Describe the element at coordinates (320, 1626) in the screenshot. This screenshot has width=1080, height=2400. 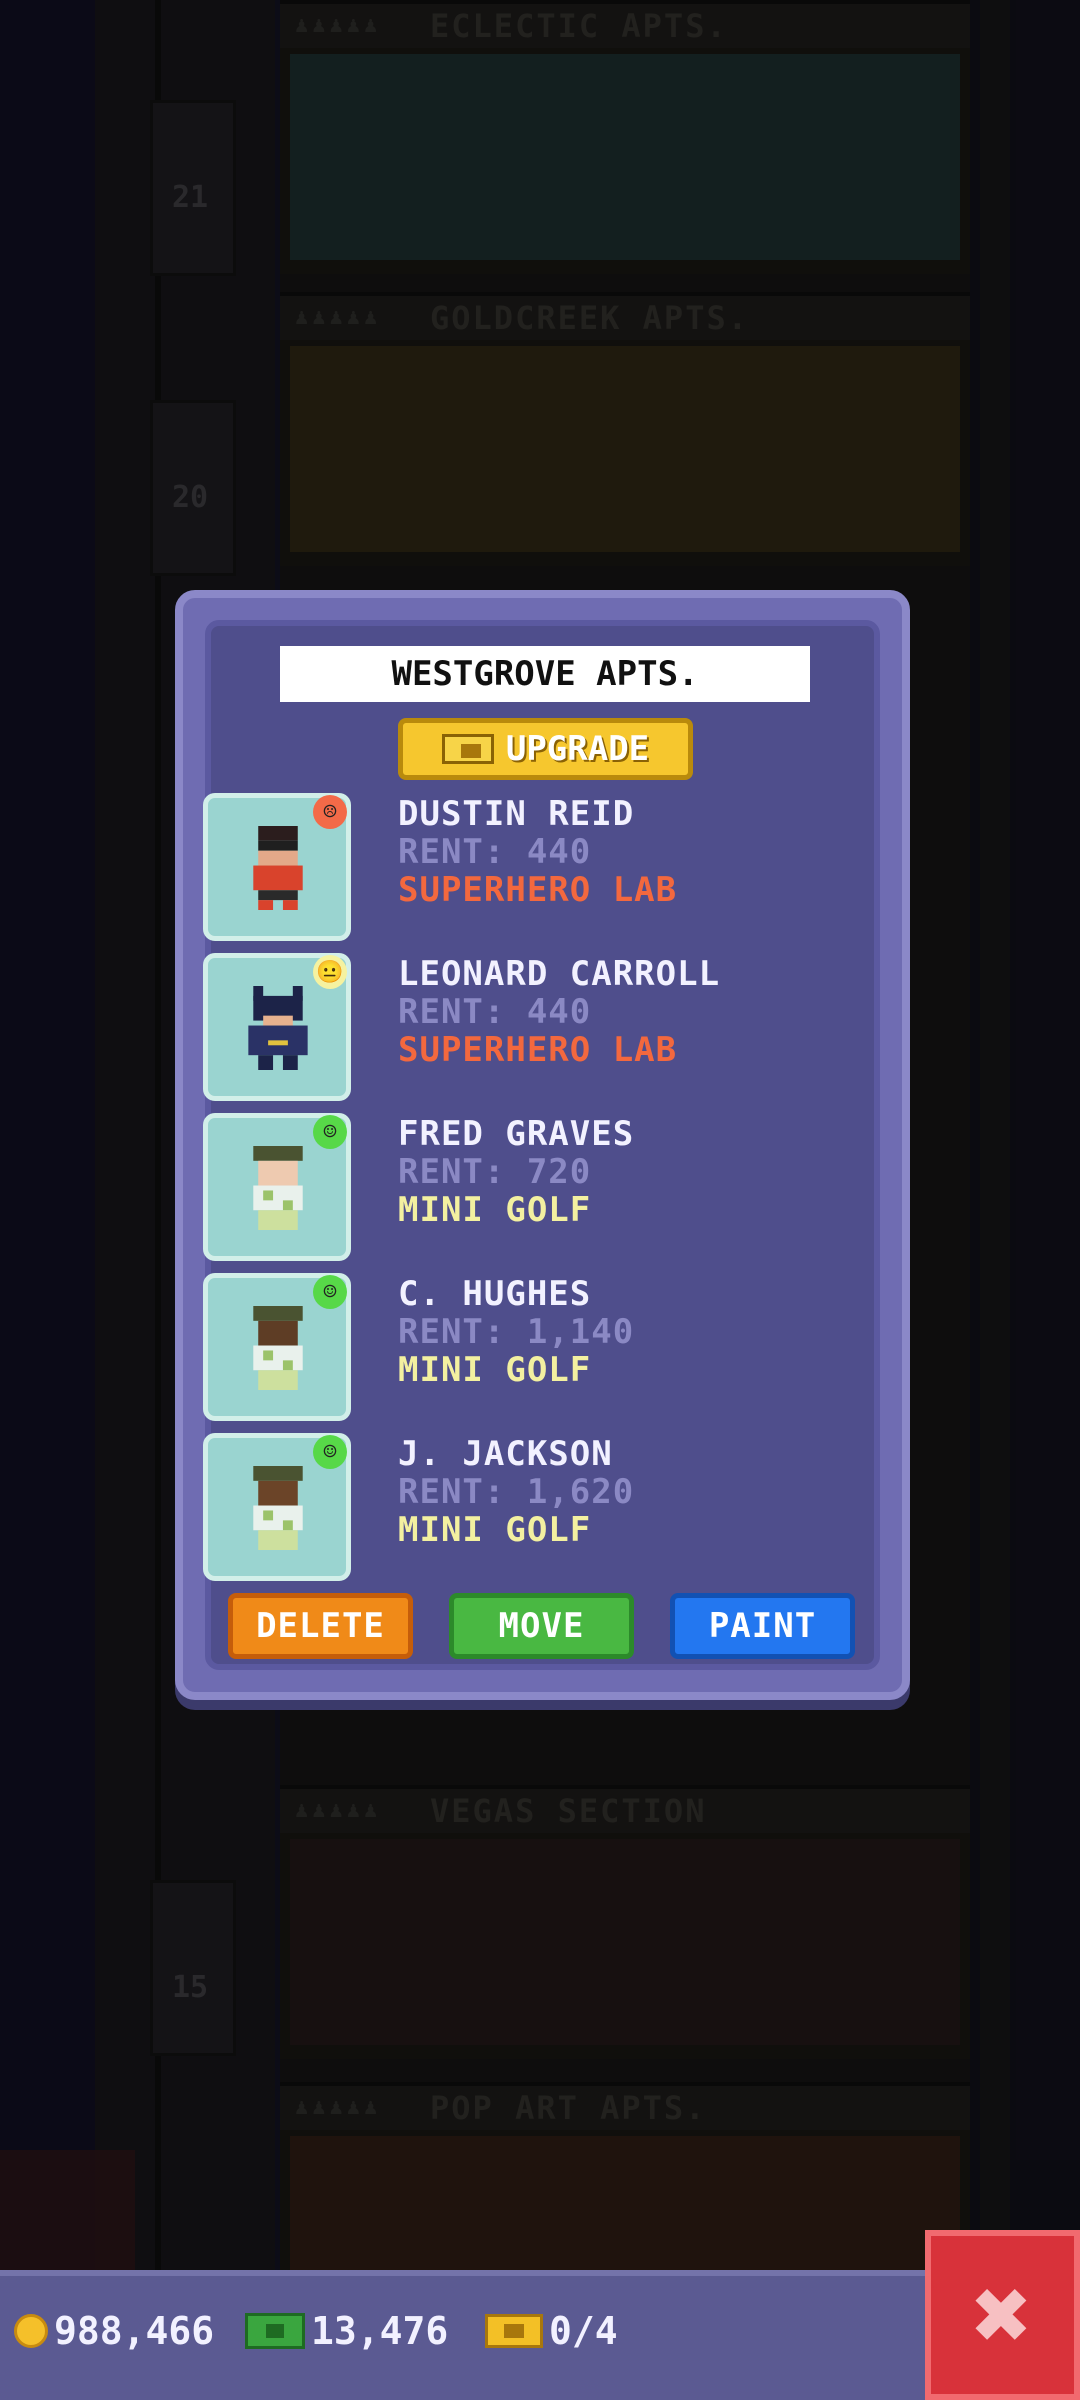
I see `delete-button: DELETE` at that location.